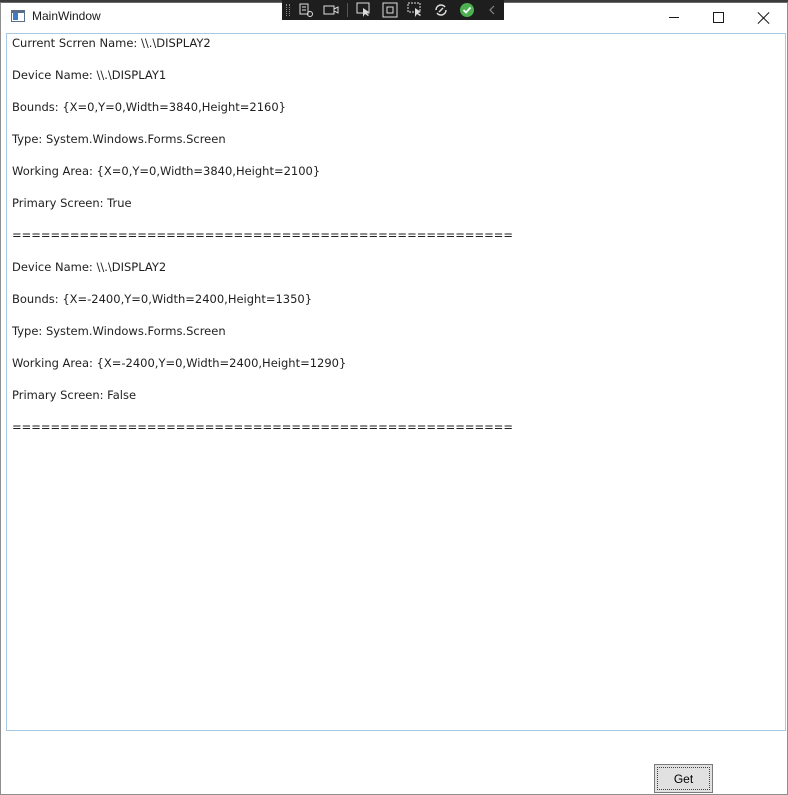 Image resolution: width=788 pixels, height=795 pixels. I want to click on wpf-debug-toolbar, so click(393, 10).